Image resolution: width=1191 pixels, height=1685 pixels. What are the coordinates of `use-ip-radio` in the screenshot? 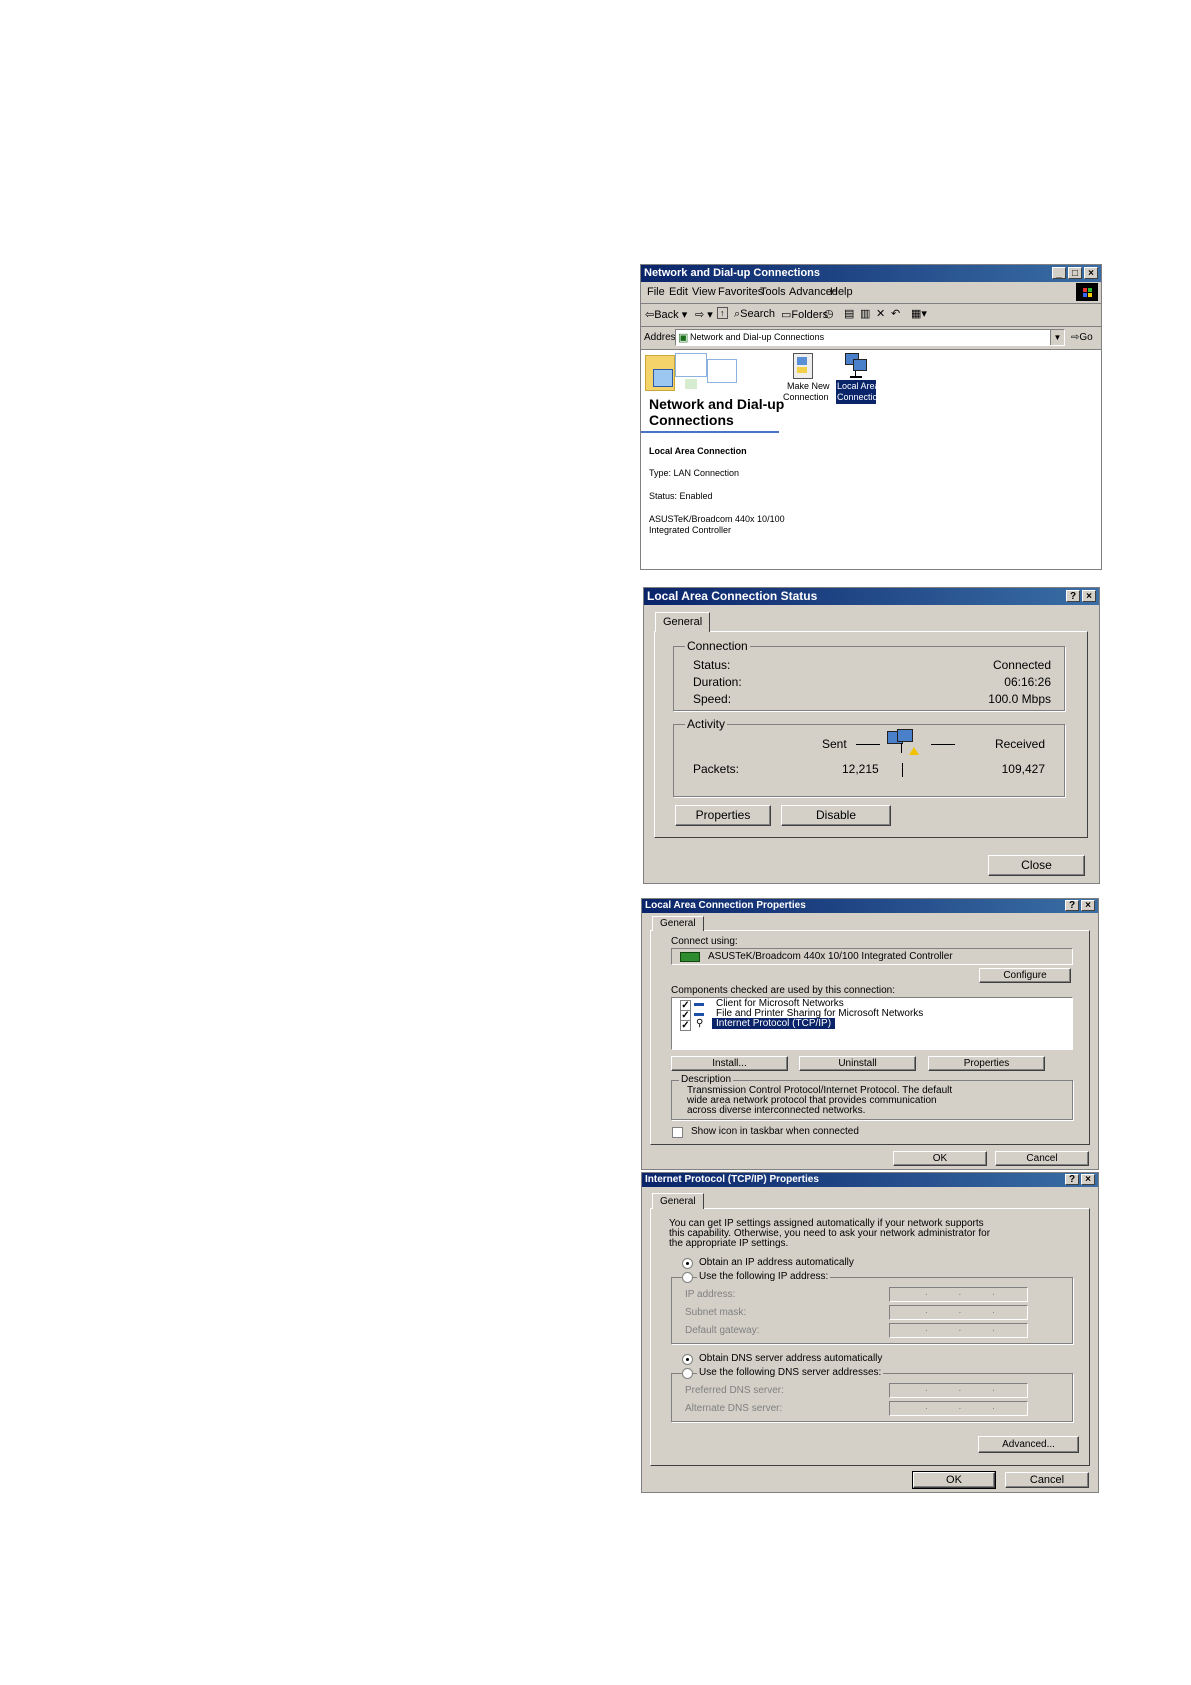 It's located at (687, 1277).